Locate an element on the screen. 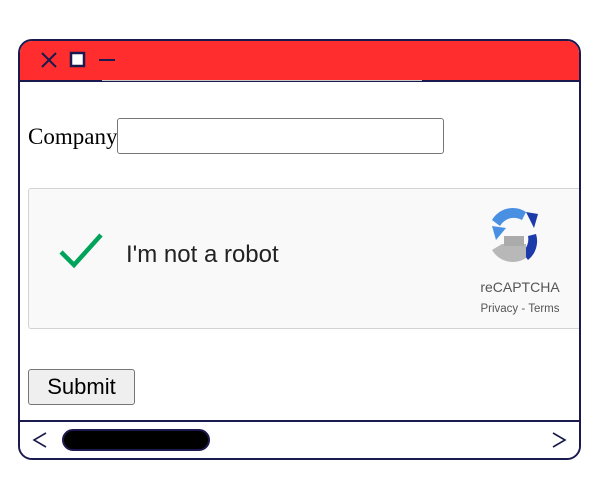 The width and height of the screenshot is (600, 500). recaptcha-checkbox-checkmark-icon is located at coordinates (81, 251).